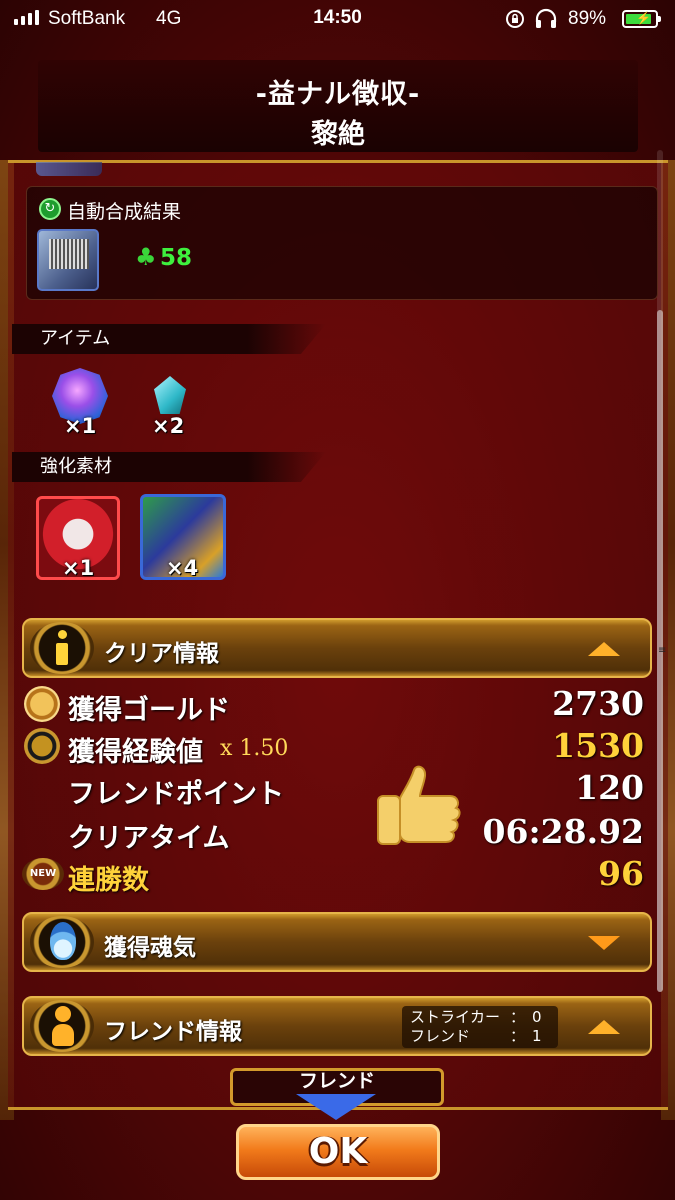 This screenshot has width=675, height=1200. Describe the element at coordinates (150, 948) in the screenshot. I see `soul-info-label: 獲得魂気` at that location.